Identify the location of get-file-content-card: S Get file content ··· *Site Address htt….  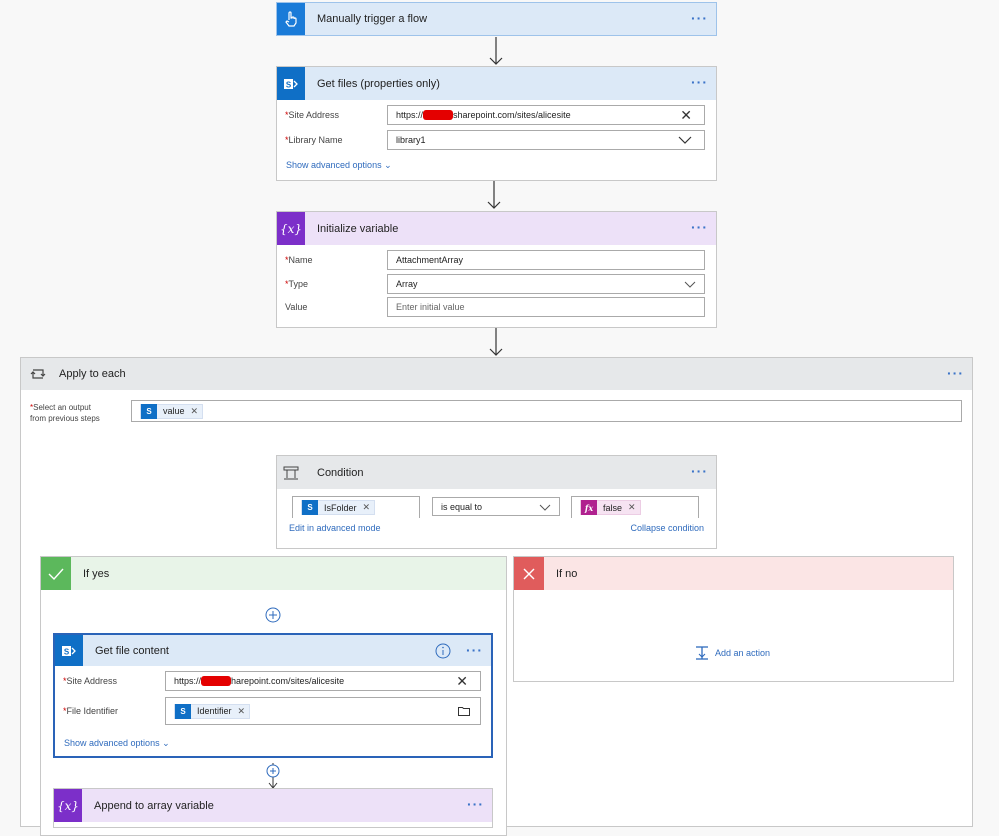
(273, 695).